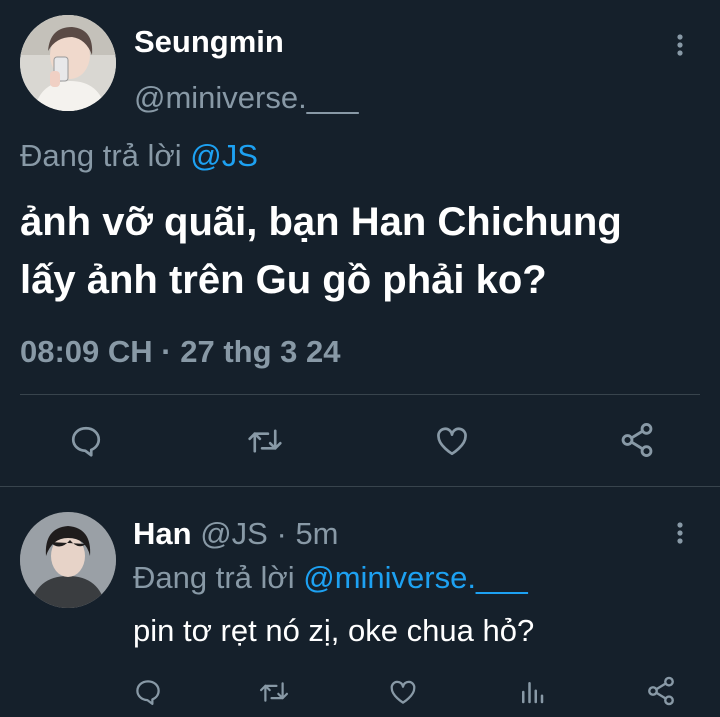 Image resolution: width=720 pixels, height=717 pixels. I want to click on timestamp: 08:09 CH · 27 thg 3 24, so click(180, 352).